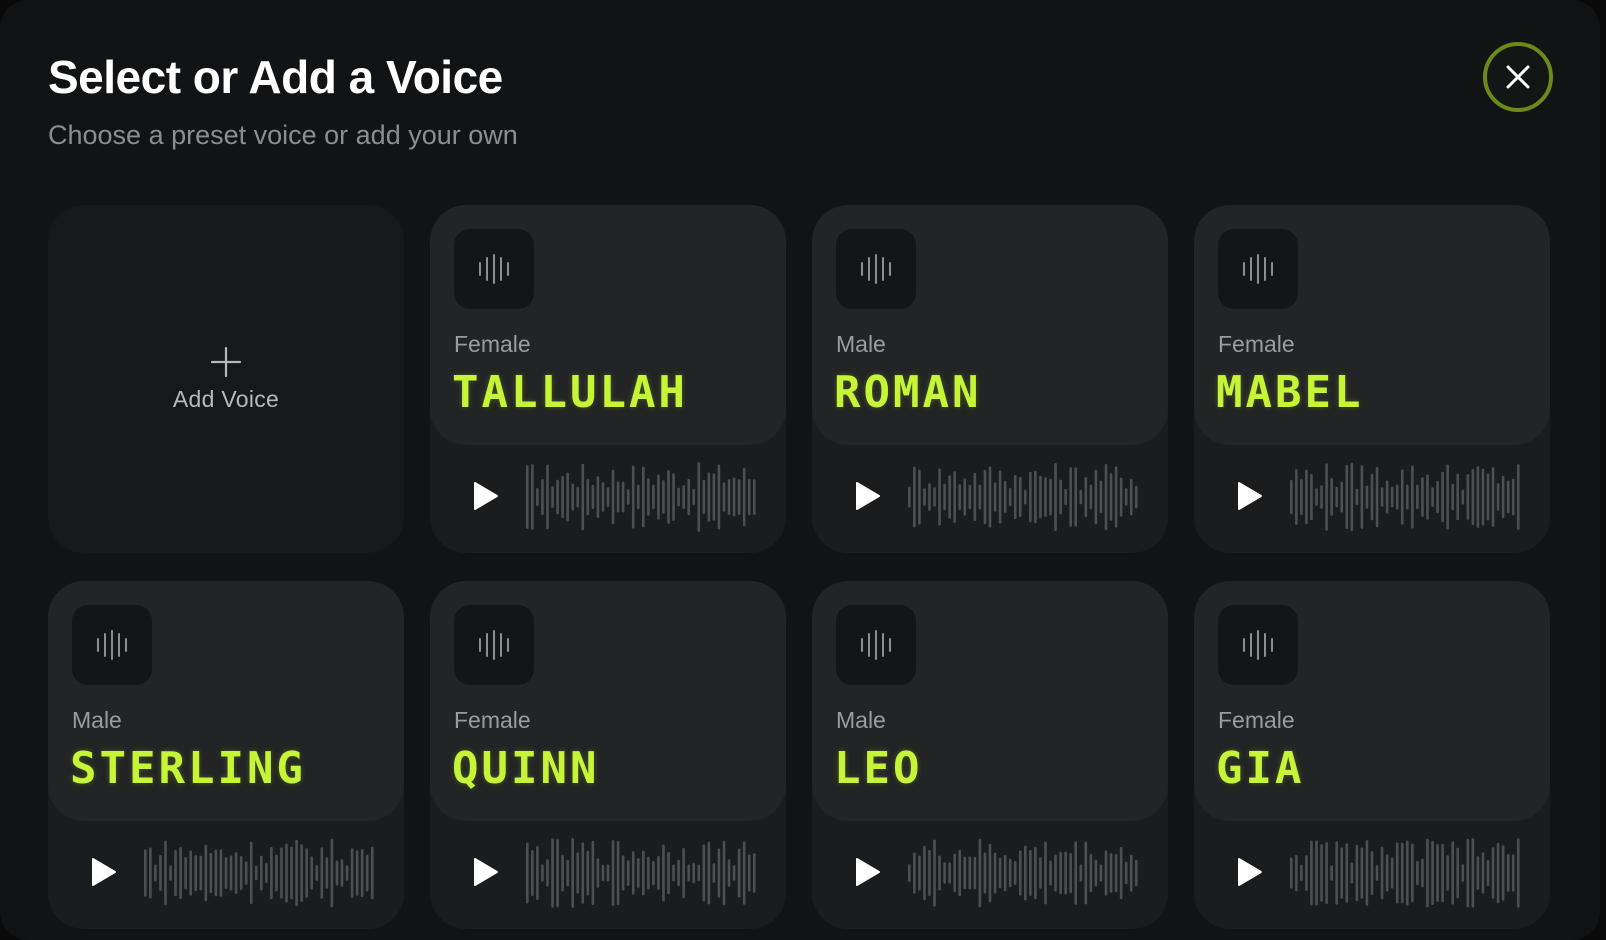  What do you see at coordinates (990, 701) in the screenshot?
I see `voice-card-header: Male LEO` at bounding box center [990, 701].